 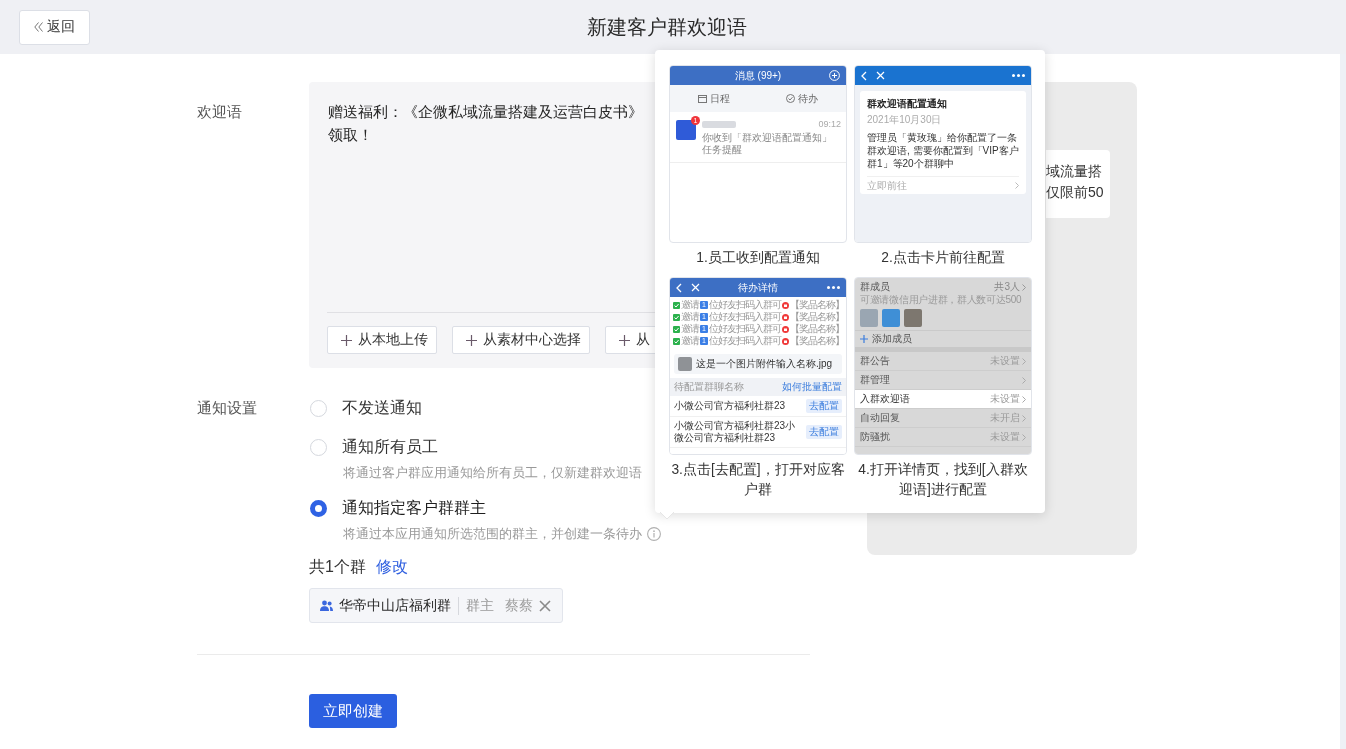 What do you see at coordinates (382, 340) in the screenshot?
I see `add-content-button: 从本地上传` at bounding box center [382, 340].